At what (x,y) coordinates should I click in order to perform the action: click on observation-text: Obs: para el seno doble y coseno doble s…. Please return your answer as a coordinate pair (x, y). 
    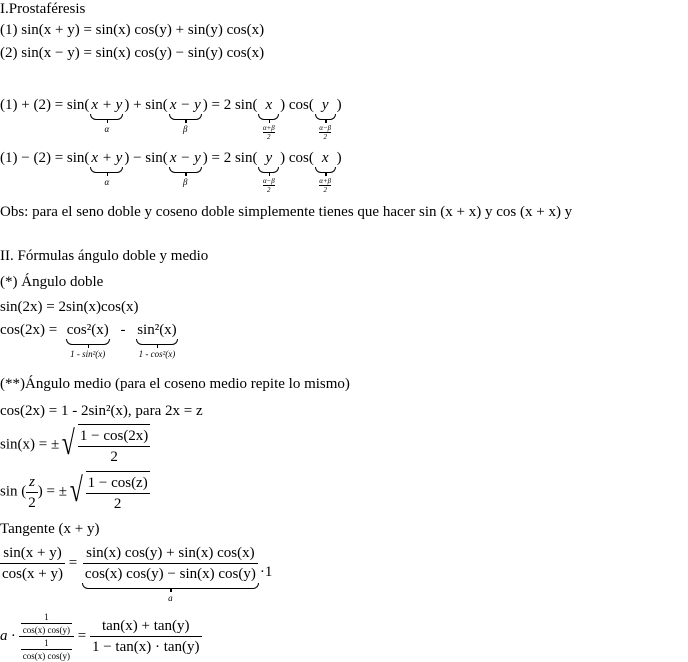
    Looking at the image, I should click on (286, 212).